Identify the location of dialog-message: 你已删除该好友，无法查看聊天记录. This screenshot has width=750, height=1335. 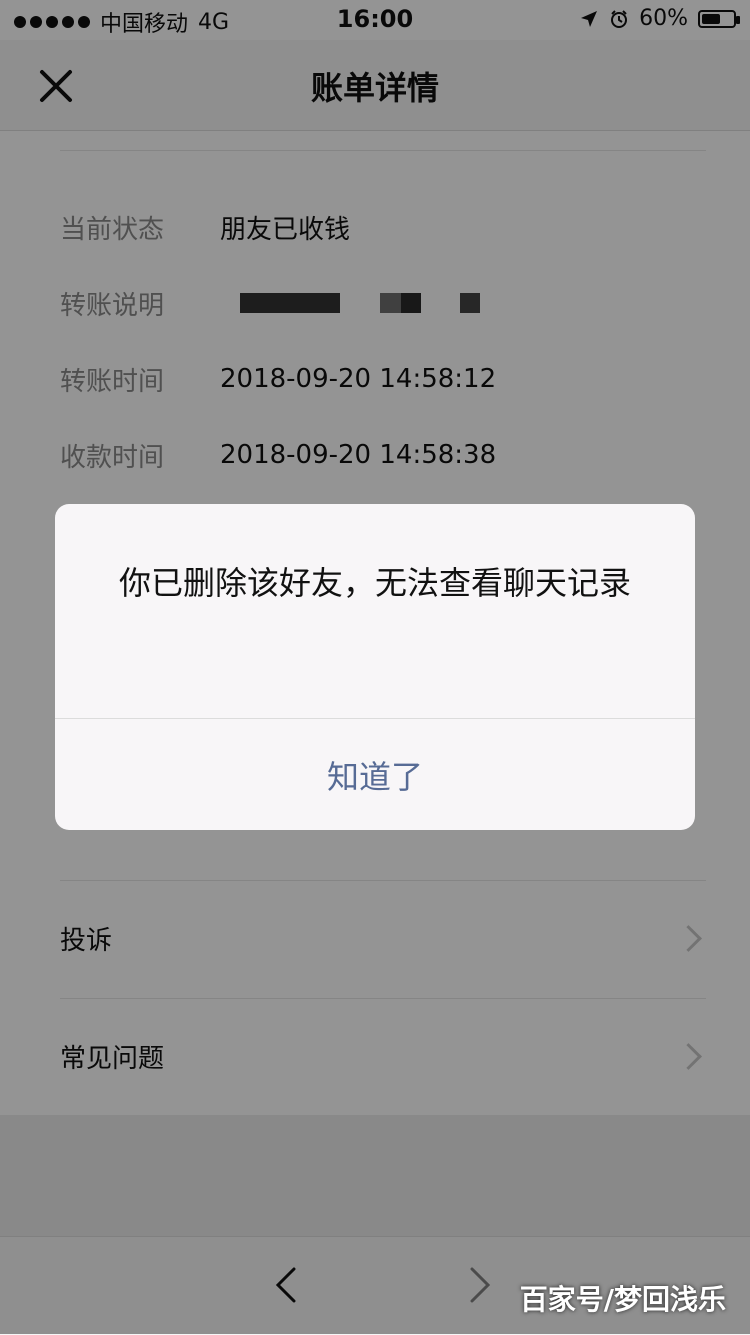
(374, 583).